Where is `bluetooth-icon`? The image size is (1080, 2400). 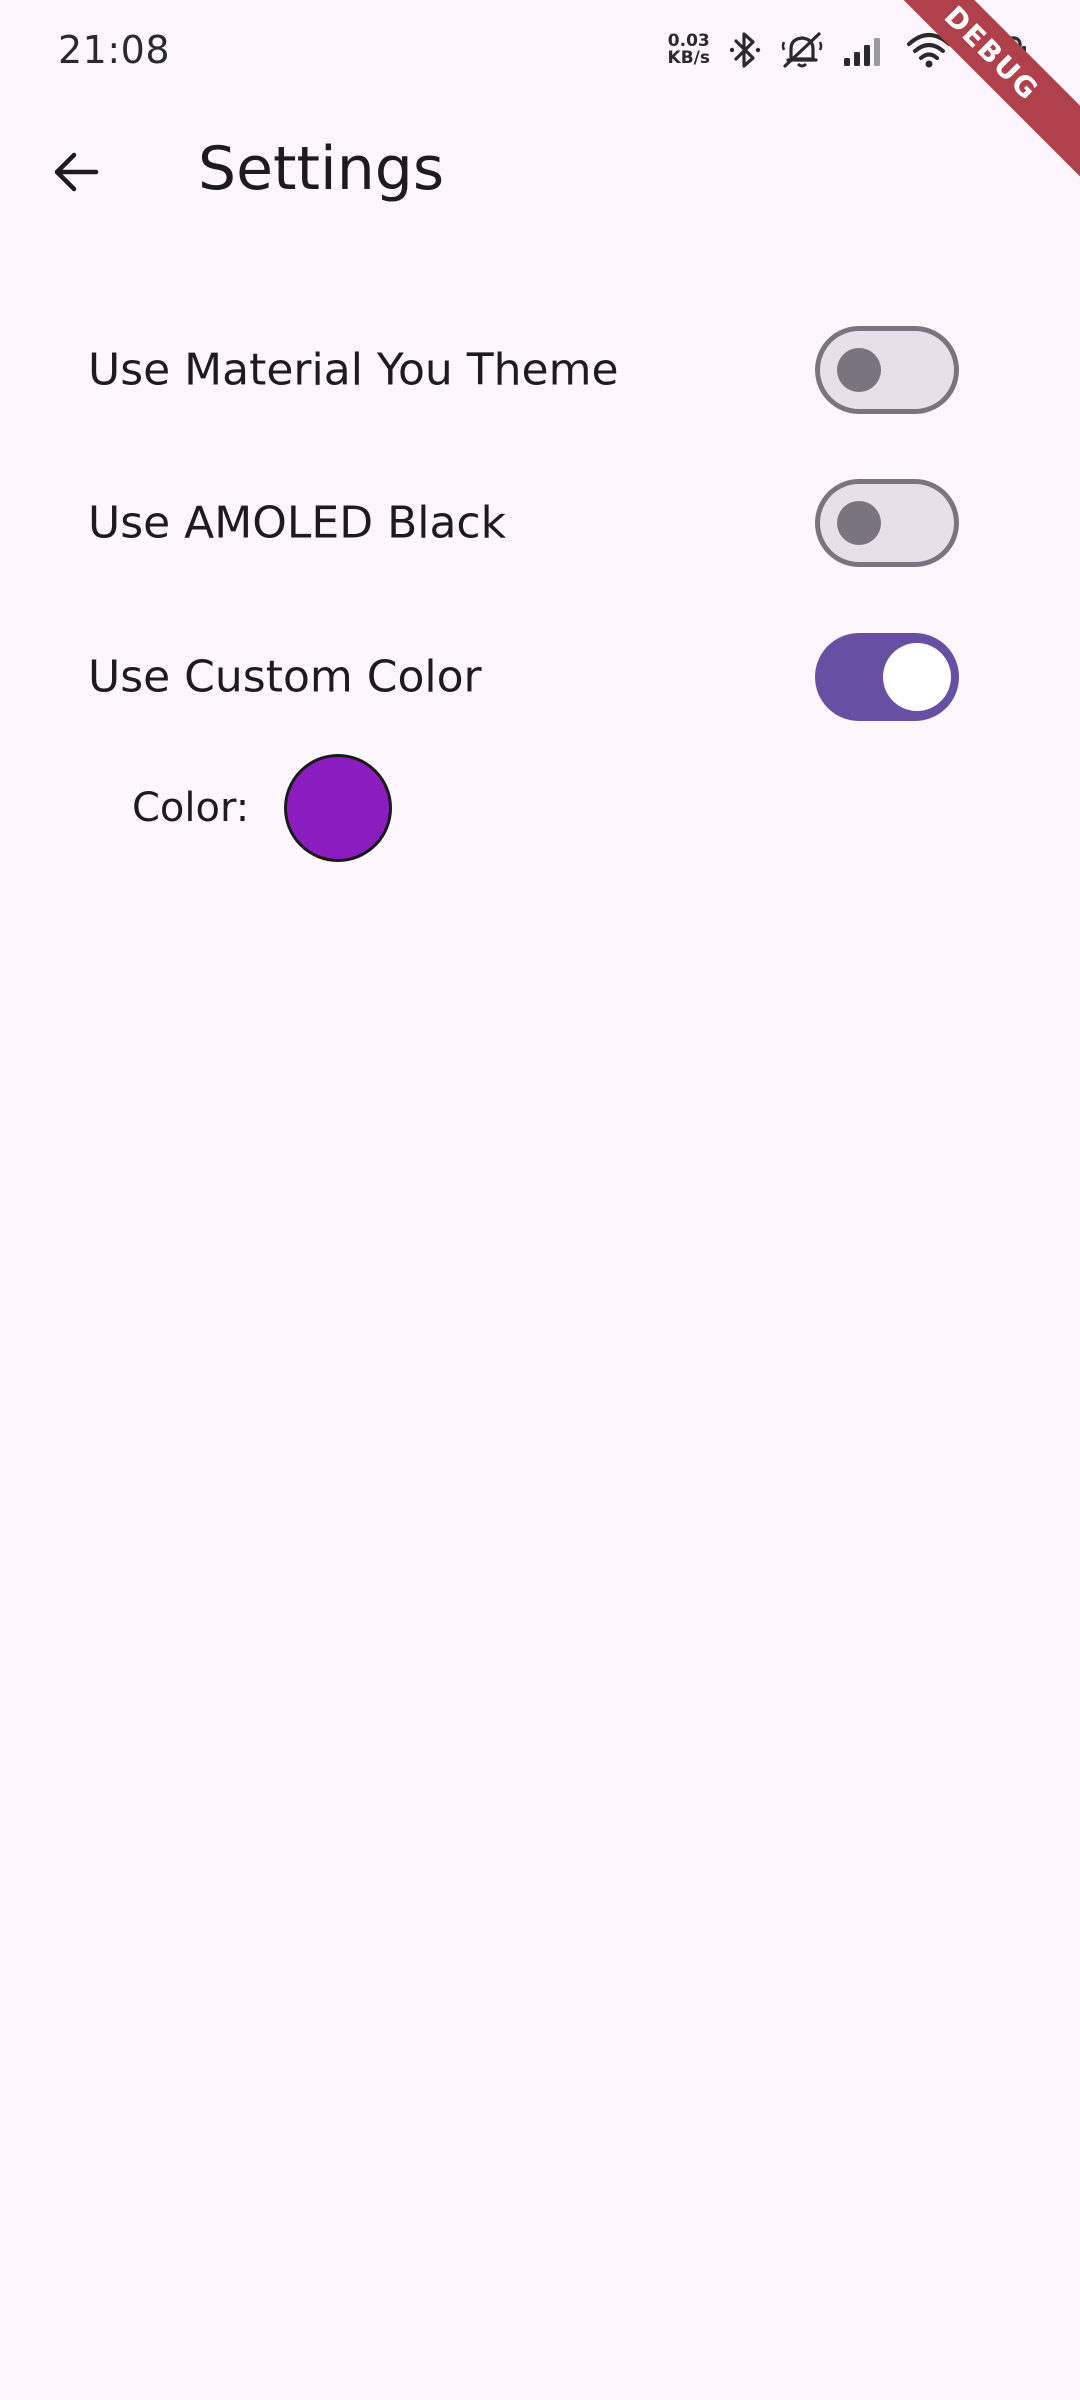 bluetooth-icon is located at coordinates (745, 50).